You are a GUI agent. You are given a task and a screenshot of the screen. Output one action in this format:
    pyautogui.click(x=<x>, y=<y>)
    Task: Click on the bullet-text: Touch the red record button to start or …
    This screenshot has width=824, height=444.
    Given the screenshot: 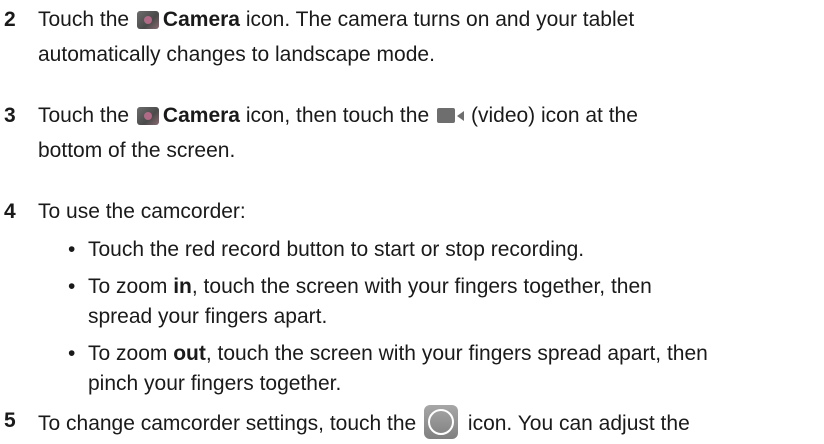 What is the action you would take?
    pyautogui.click(x=336, y=249)
    